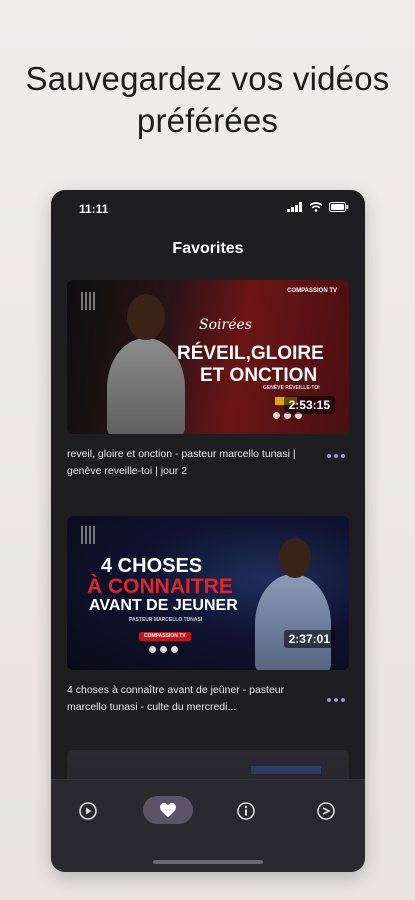  I want to click on play-circle-icon, so click(88, 811).